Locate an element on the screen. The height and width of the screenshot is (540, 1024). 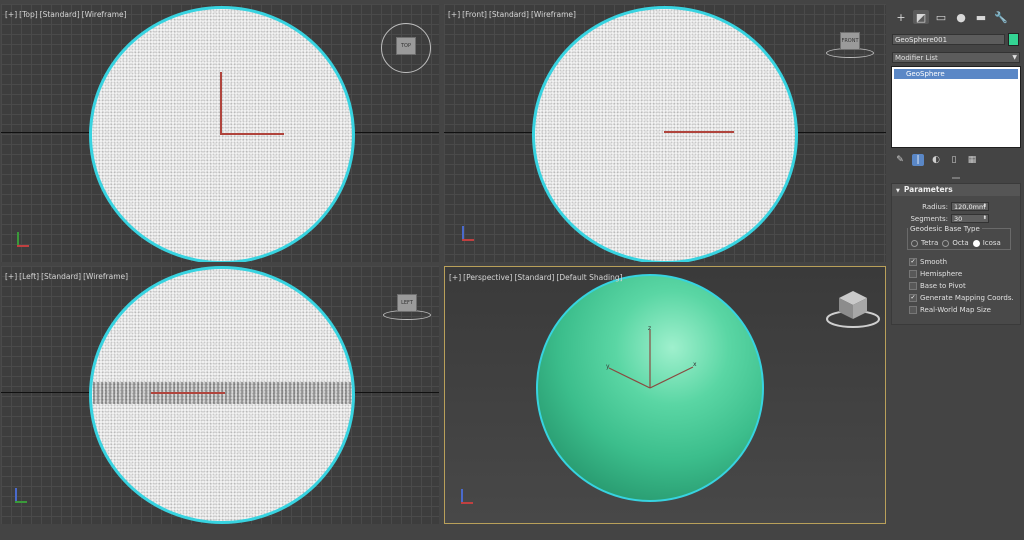
radius-row: Radius: 120,0mm ⬍ is located at coordinates (940, 206).